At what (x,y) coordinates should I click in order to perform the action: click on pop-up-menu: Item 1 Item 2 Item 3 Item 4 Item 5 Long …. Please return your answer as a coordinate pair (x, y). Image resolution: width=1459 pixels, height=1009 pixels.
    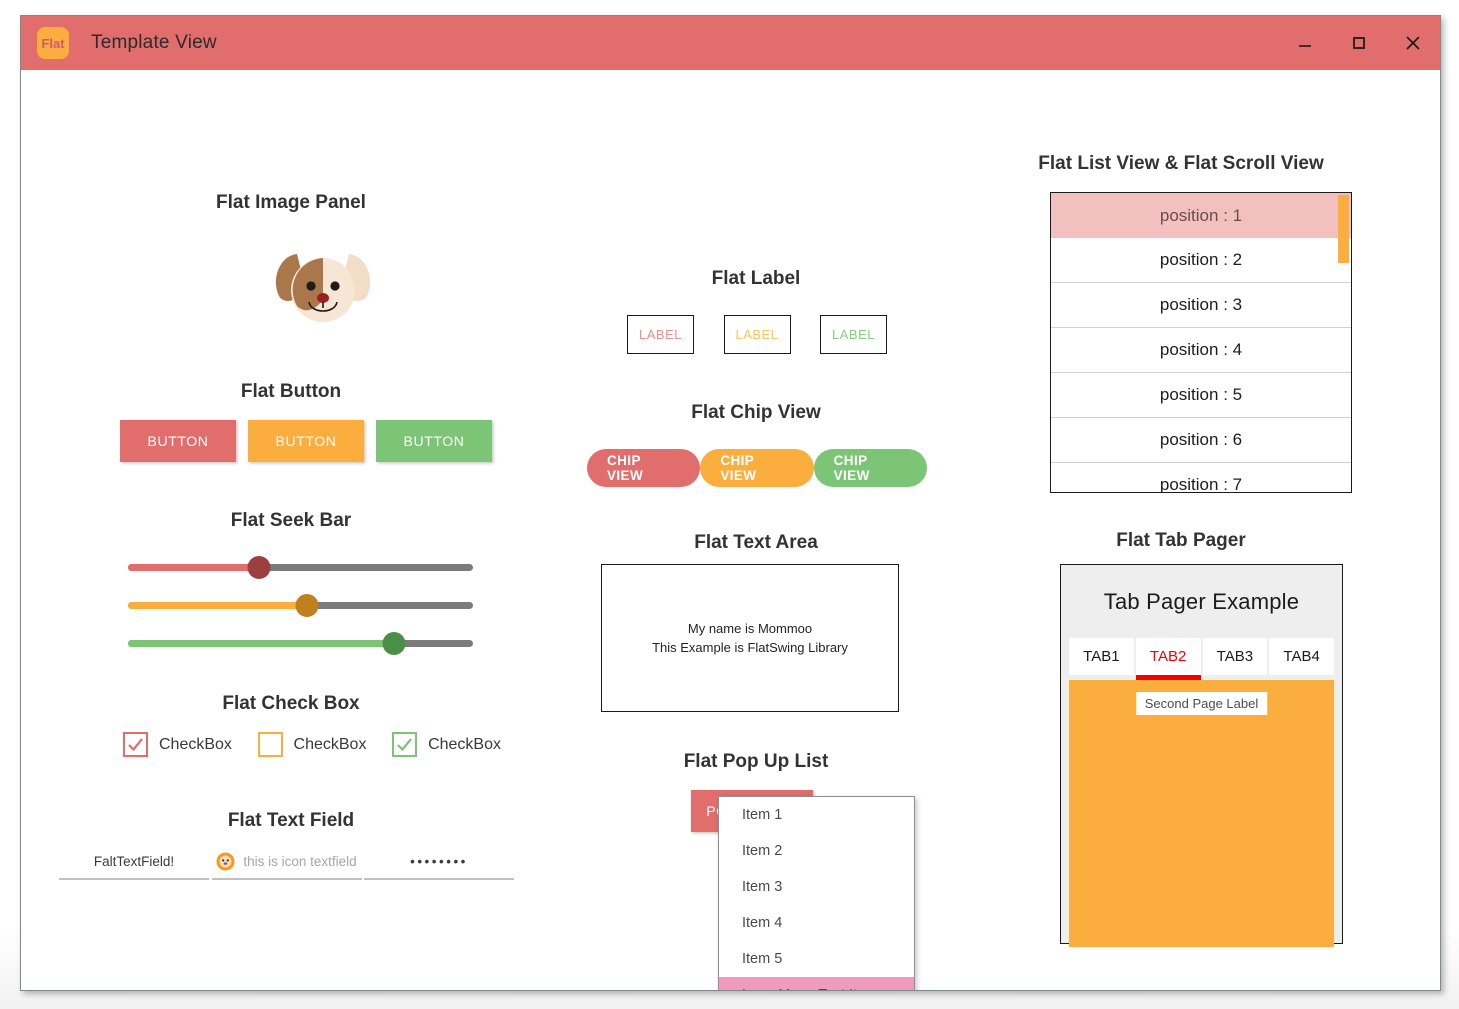
    Looking at the image, I should click on (816, 893).